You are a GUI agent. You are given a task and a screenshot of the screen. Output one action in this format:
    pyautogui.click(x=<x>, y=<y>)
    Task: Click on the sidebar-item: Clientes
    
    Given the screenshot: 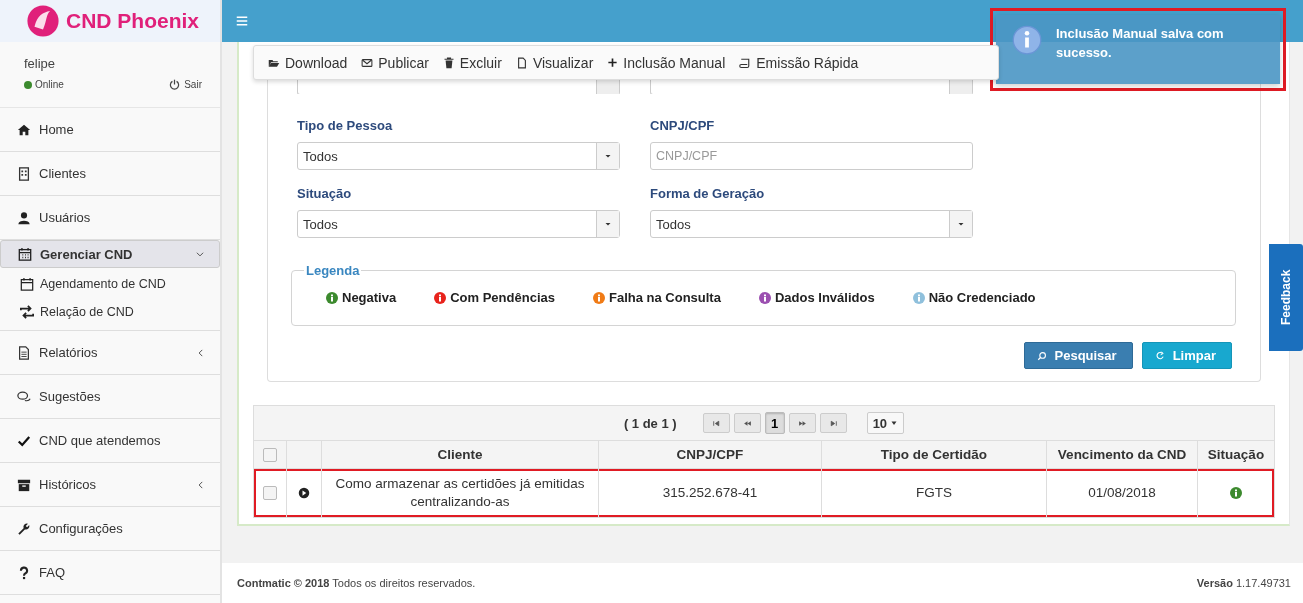 What is the action you would take?
    pyautogui.click(x=110, y=174)
    